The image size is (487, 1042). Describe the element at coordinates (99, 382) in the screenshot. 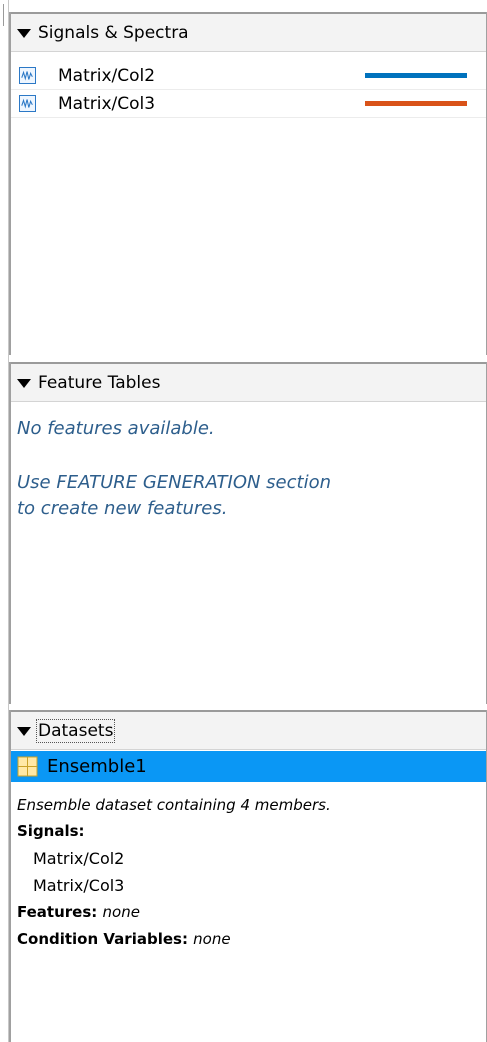

I see `feature-tables-title: Feature Tables` at that location.